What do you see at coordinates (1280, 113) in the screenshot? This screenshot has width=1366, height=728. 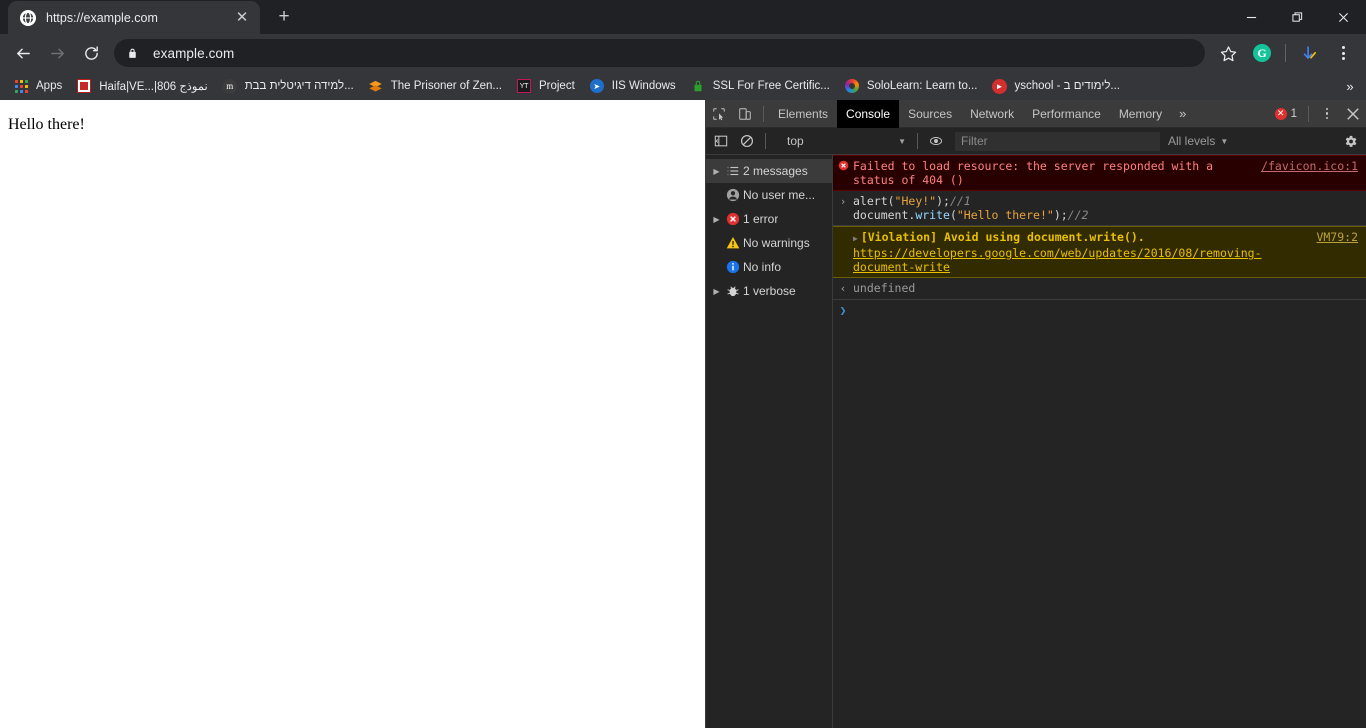 I see `error-icon: ✕` at bounding box center [1280, 113].